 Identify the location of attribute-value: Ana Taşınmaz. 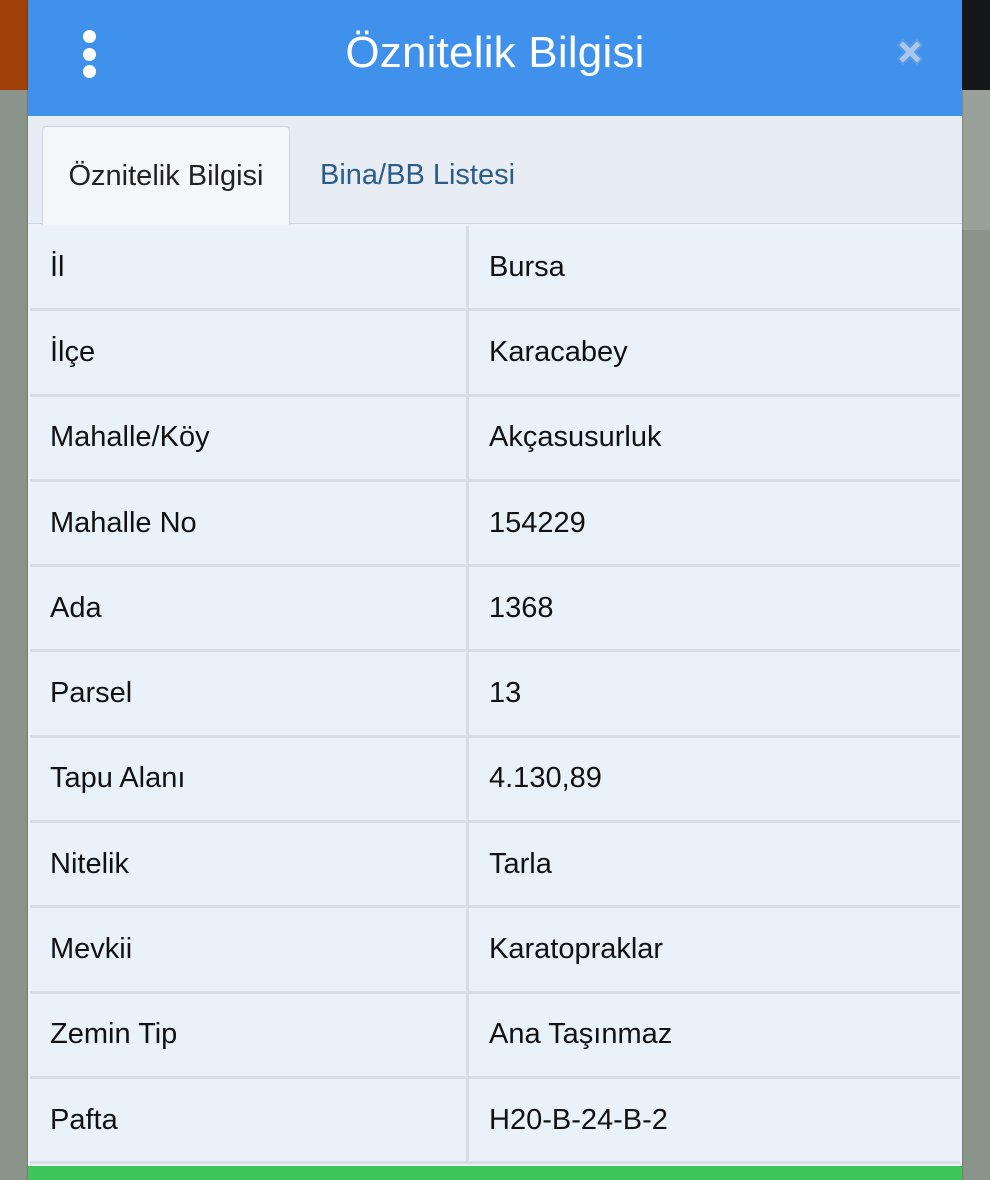
(714, 1034).